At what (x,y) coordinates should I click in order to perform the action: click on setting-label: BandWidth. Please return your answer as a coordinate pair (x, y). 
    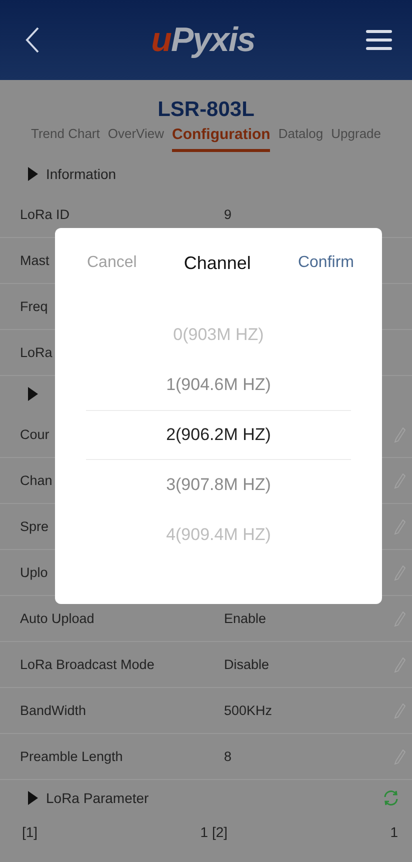
    Looking at the image, I should click on (53, 710).